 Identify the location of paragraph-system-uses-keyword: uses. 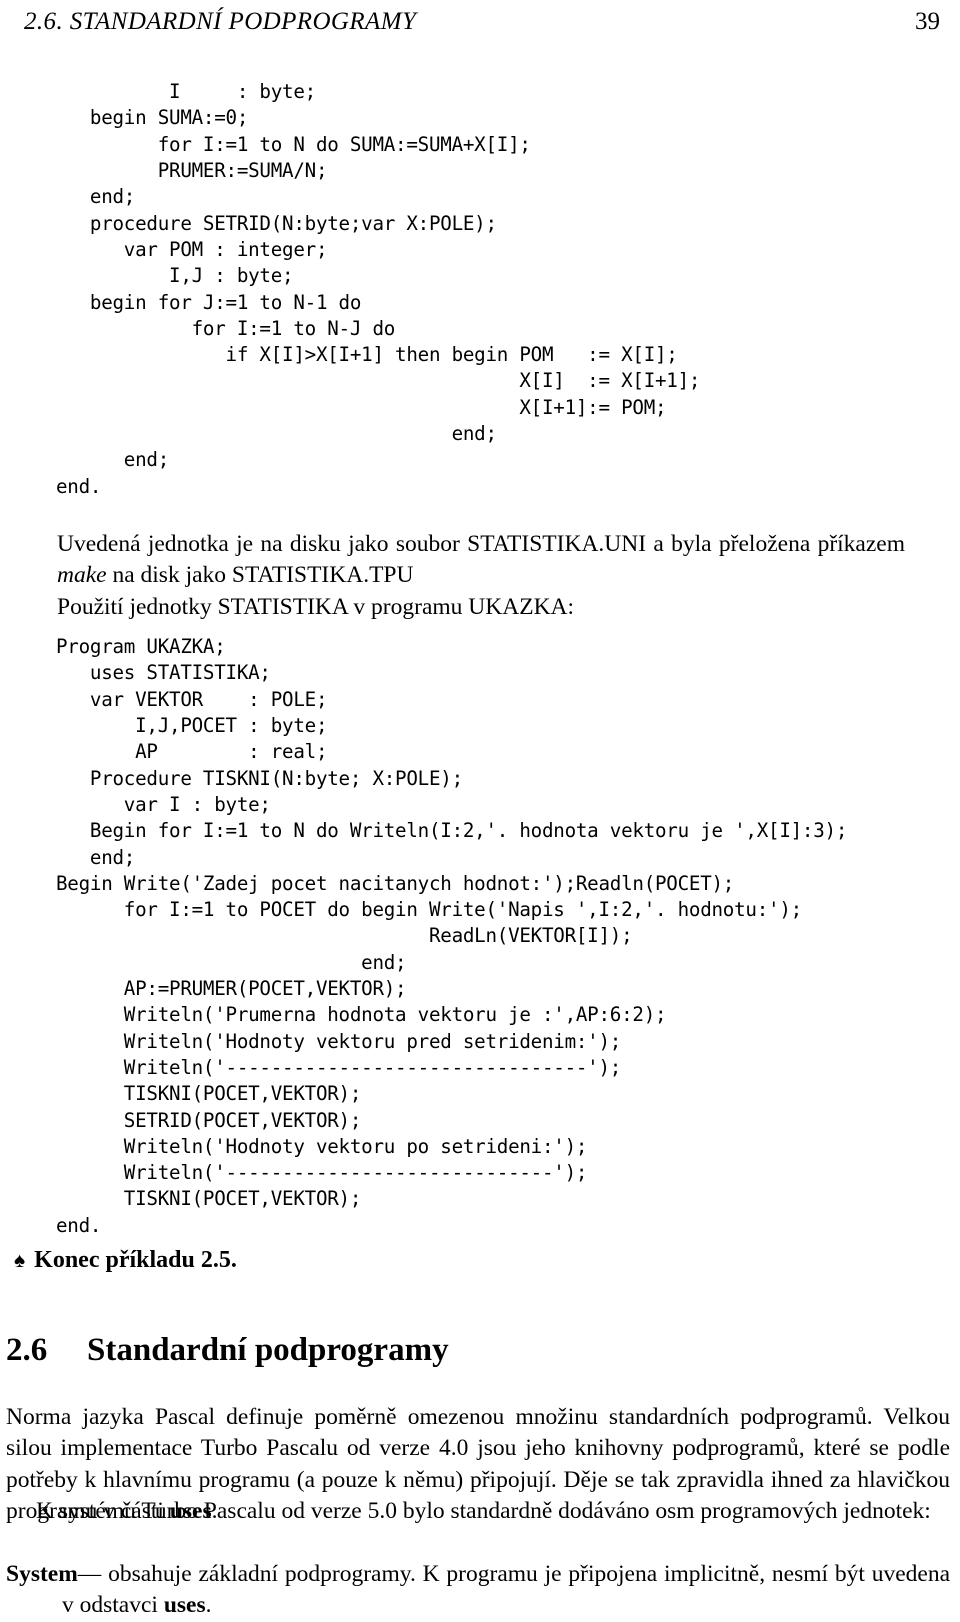
(184, 1605).